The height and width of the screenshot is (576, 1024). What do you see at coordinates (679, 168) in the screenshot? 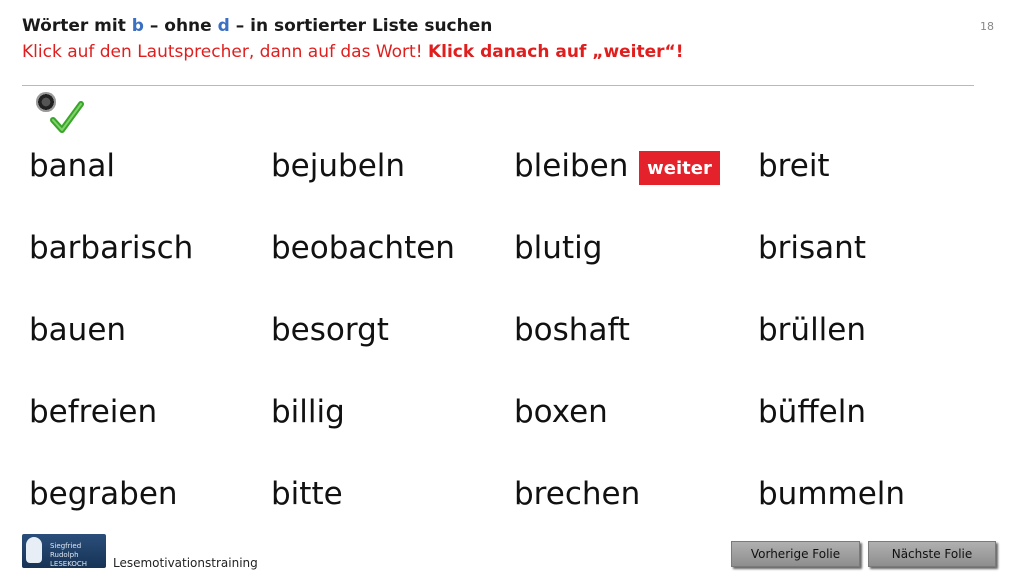
I see `weiter-button: weiter` at bounding box center [679, 168].